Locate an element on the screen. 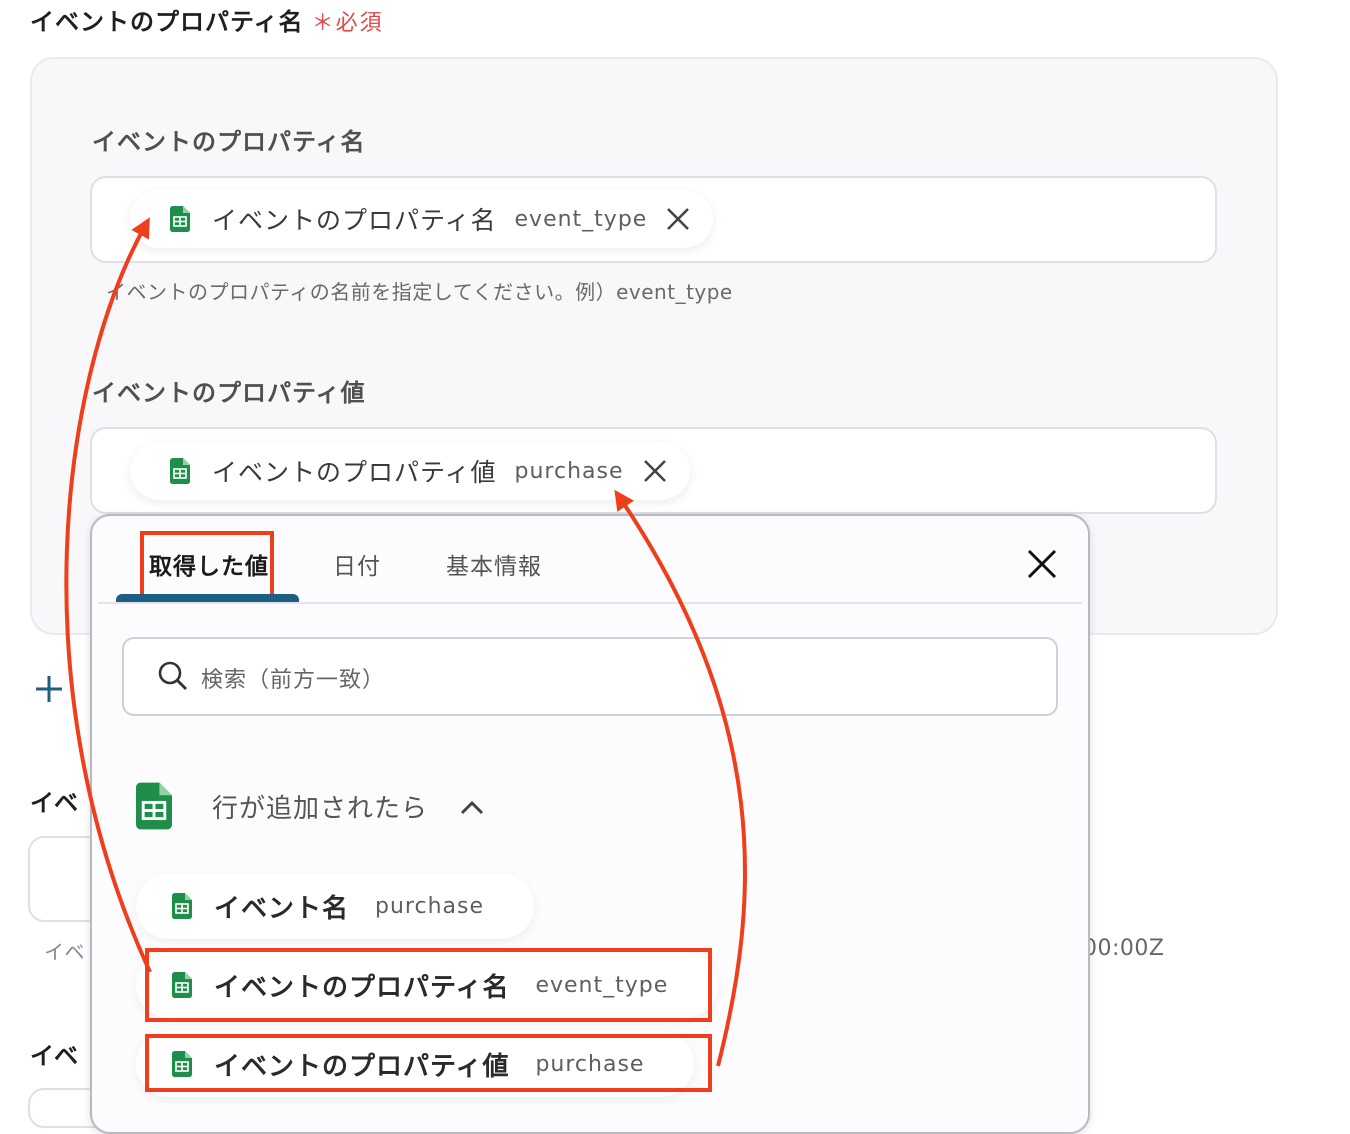  chip-name: イベントのプロパティ名 is located at coordinates (354, 220).